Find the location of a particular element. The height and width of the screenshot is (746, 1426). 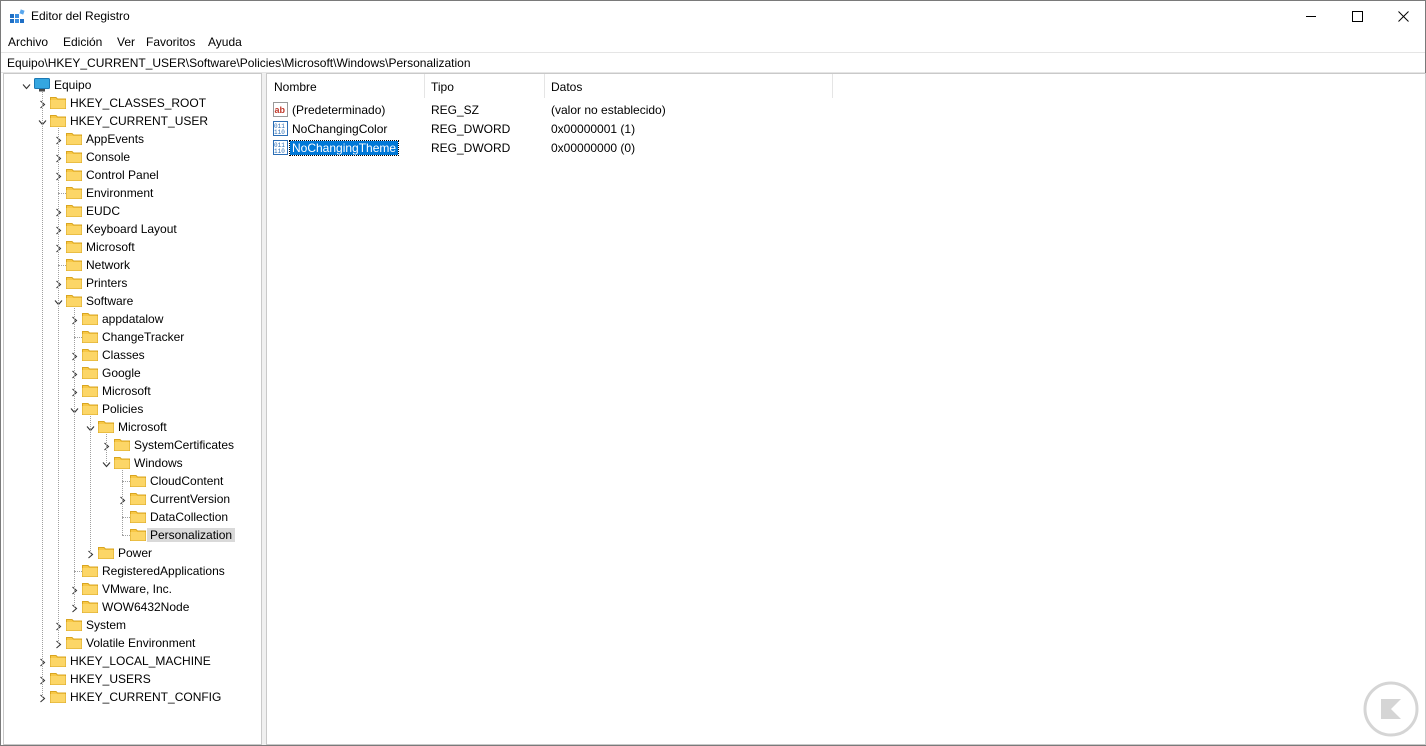

tree-node-label: Environment is located at coordinates (120, 193).